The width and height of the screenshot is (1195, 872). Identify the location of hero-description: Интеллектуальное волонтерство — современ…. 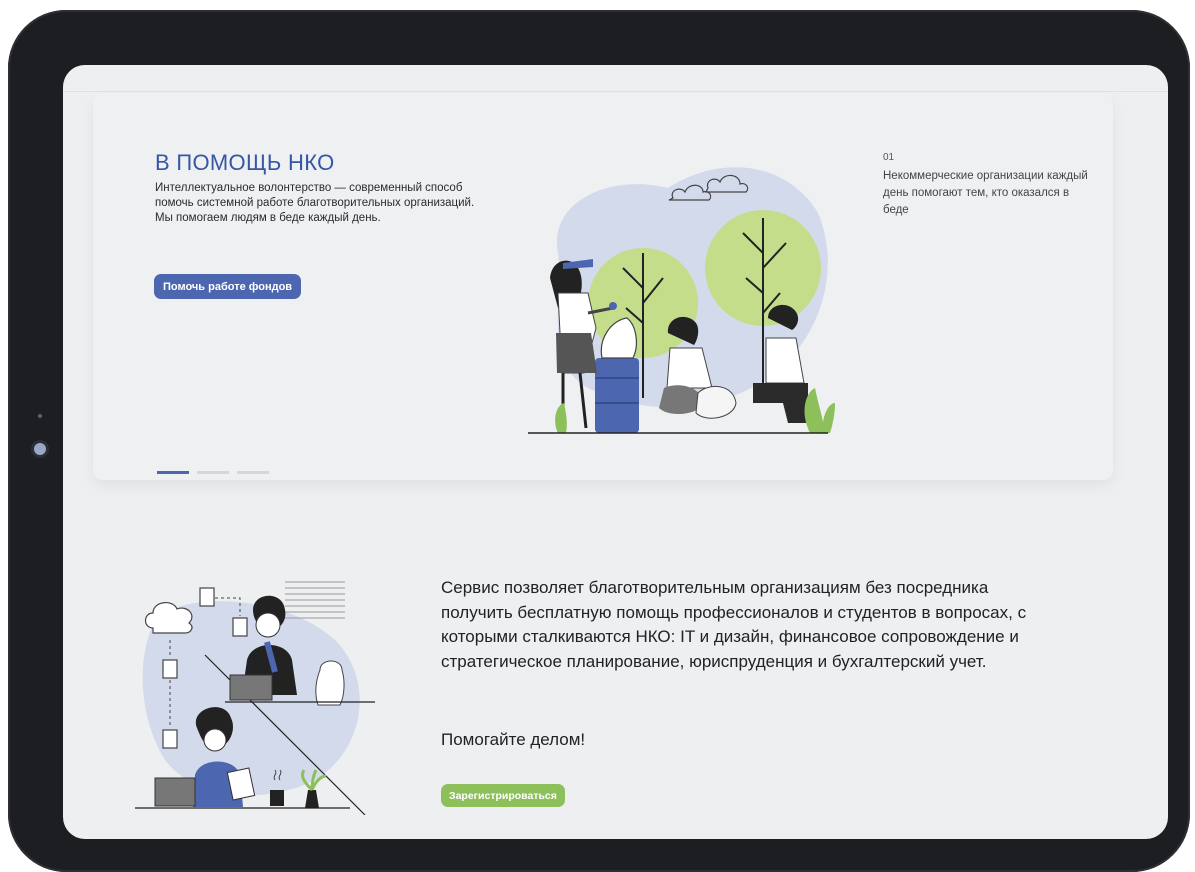
(315, 203).